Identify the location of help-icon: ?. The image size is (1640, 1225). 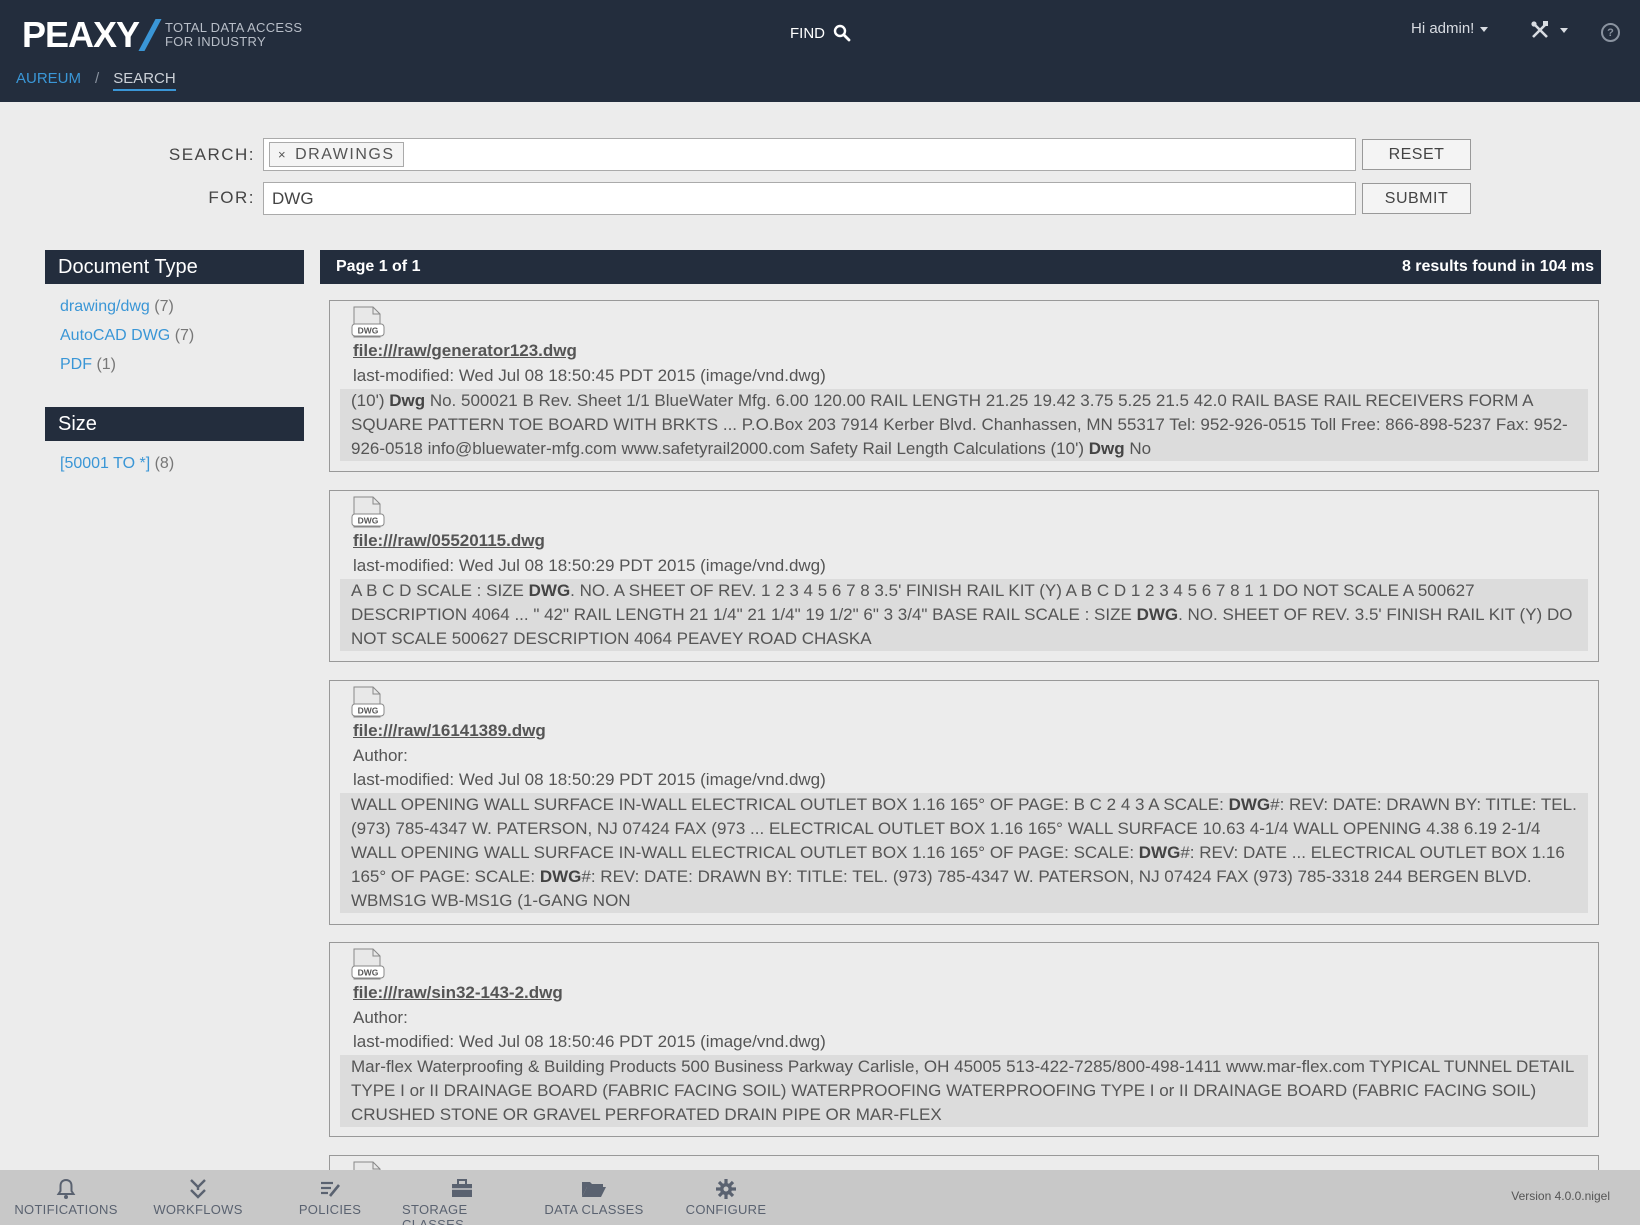
(1610, 32).